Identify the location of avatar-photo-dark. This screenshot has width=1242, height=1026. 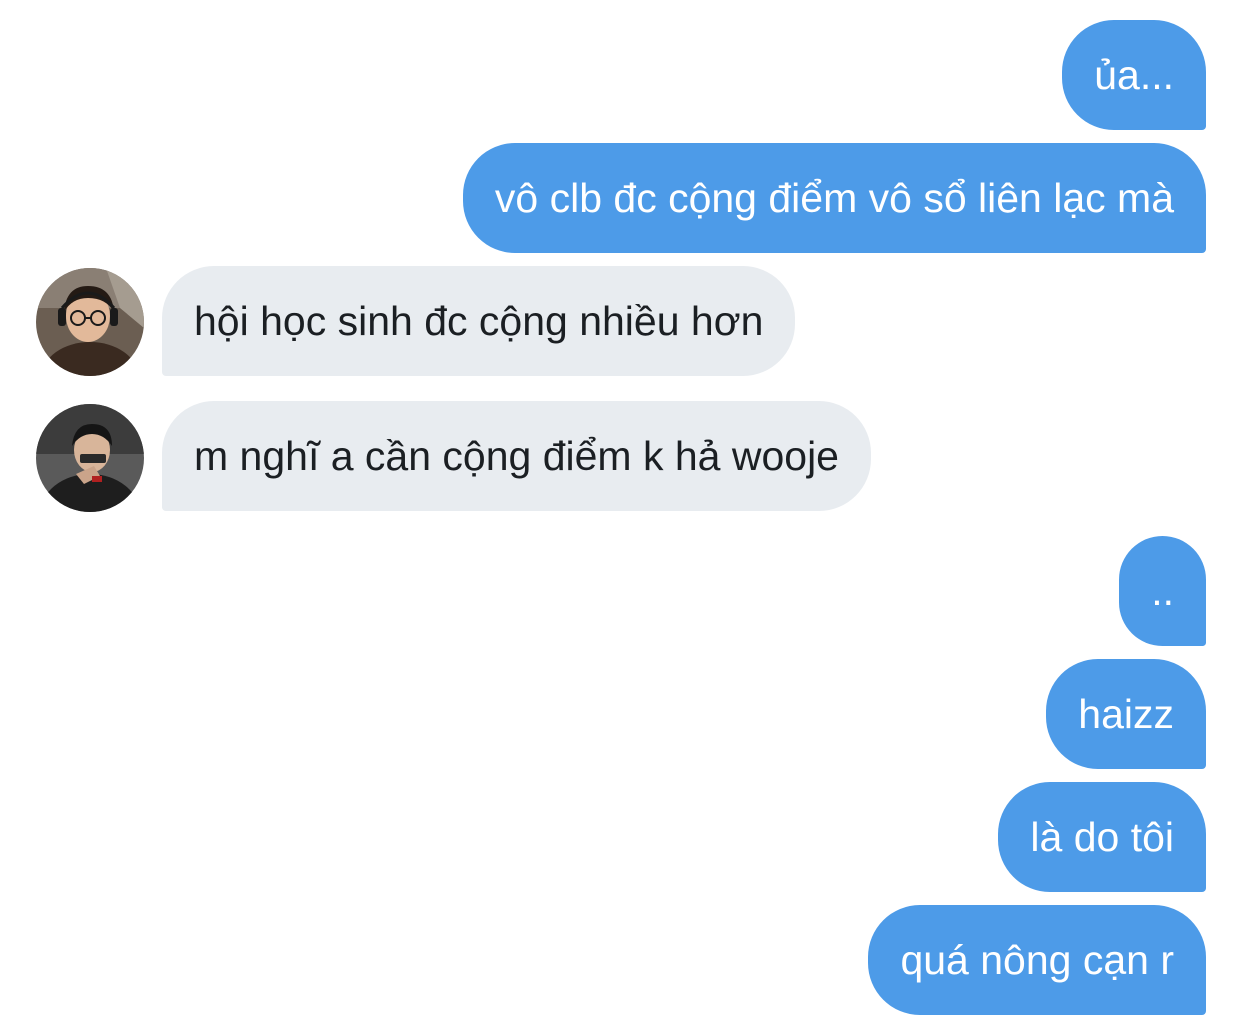
(90, 458).